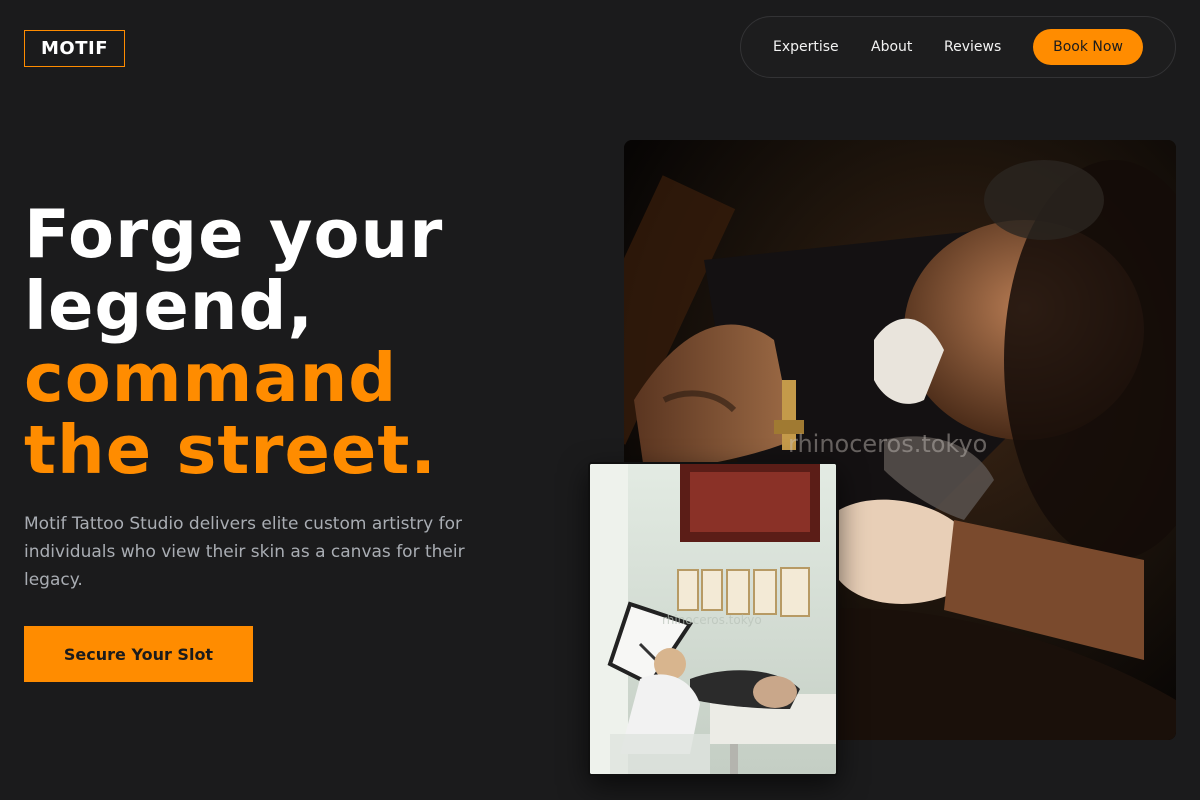 This screenshot has width=1200, height=800. I want to click on headline-line-4: the street., so click(230, 450).